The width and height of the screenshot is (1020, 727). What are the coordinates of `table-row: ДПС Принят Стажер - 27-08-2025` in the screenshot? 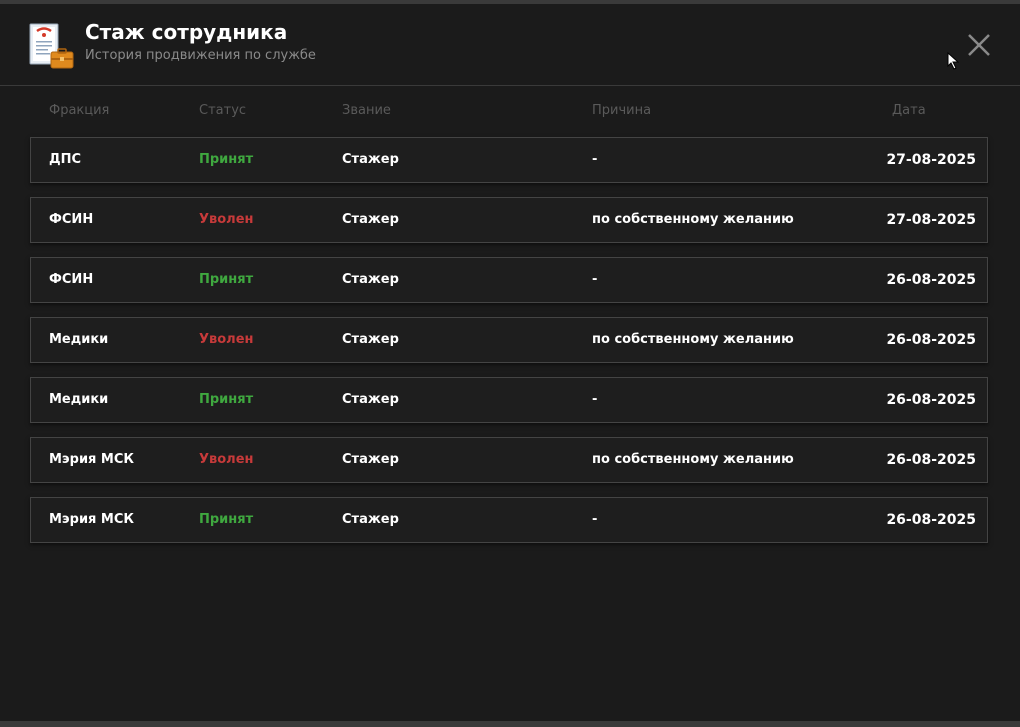 It's located at (509, 160).